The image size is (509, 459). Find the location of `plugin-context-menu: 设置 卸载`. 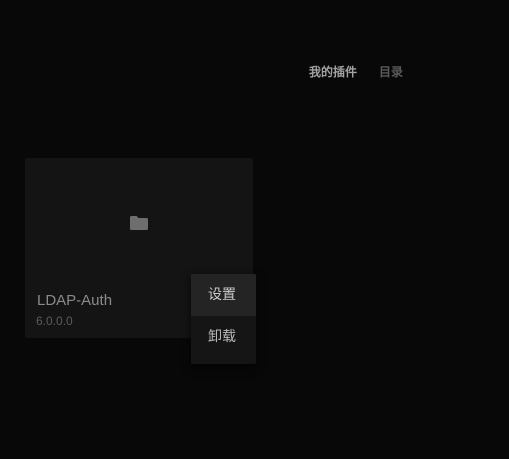

plugin-context-menu: 设置 卸载 is located at coordinates (223, 319).